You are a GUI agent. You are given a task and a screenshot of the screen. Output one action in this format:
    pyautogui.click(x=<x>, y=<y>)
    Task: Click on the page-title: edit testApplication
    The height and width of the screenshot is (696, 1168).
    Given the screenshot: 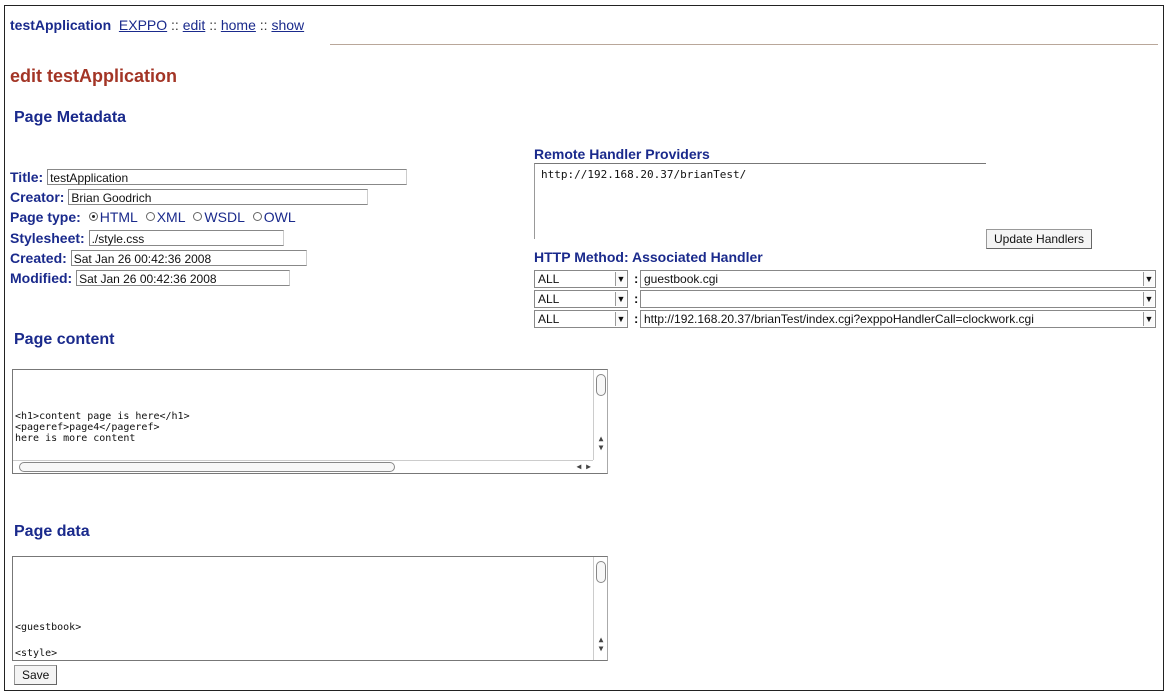 What is the action you would take?
    pyautogui.click(x=94, y=76)
    